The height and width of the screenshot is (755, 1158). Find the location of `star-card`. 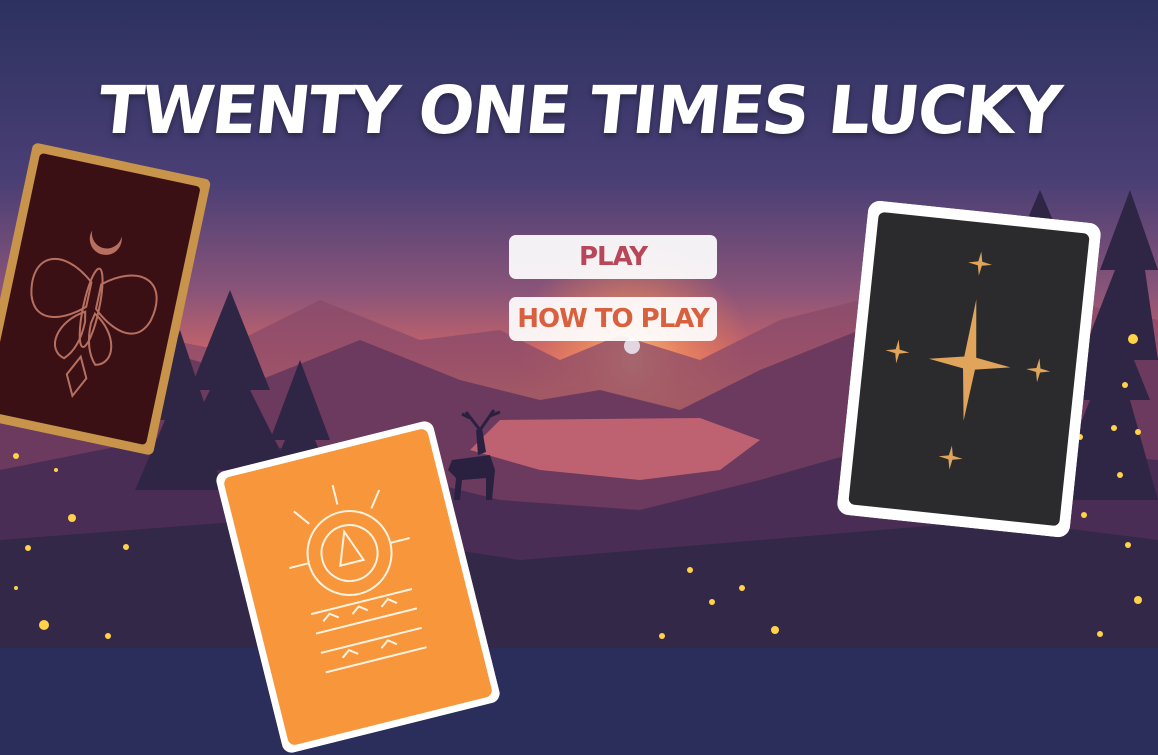

star-card is located at coordinates (969, 369).